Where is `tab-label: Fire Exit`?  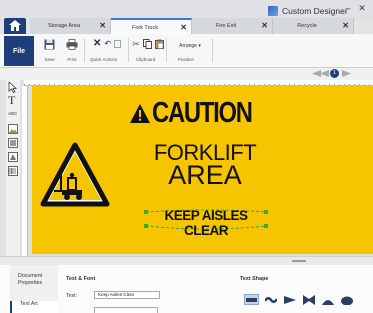
tab-label: Fire Exit is located at coordinates (226, 26).